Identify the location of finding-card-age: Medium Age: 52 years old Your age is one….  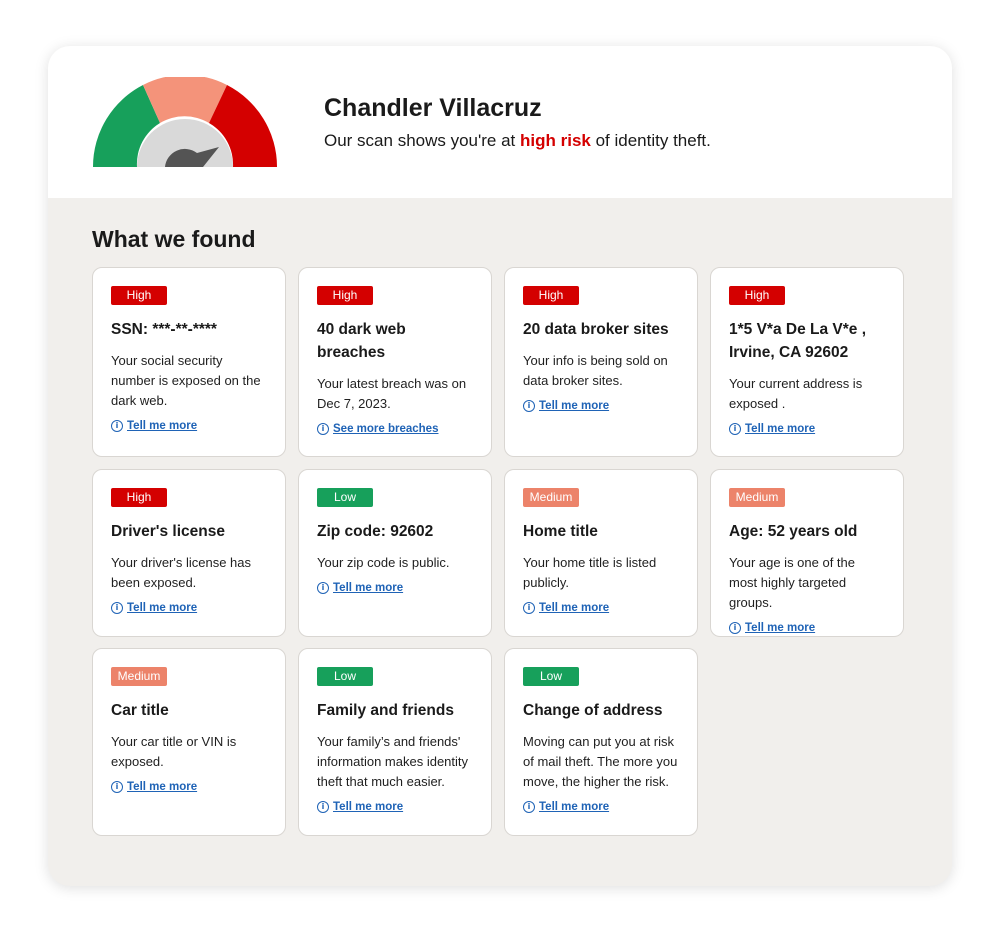
(807, 553).